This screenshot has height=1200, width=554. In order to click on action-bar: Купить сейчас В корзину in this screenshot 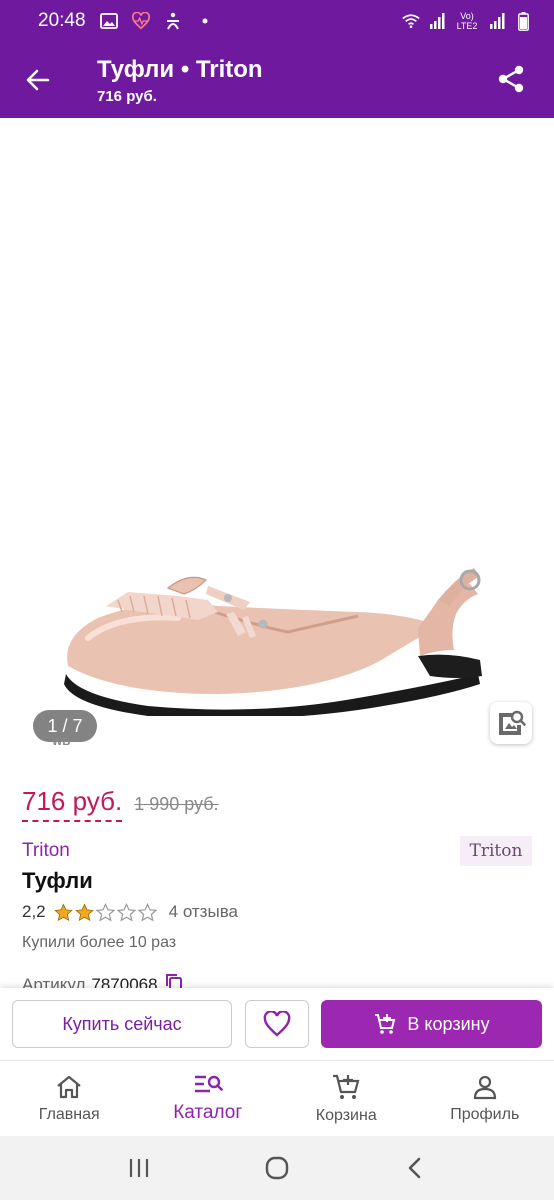, I will do `click(277, 1024)`.